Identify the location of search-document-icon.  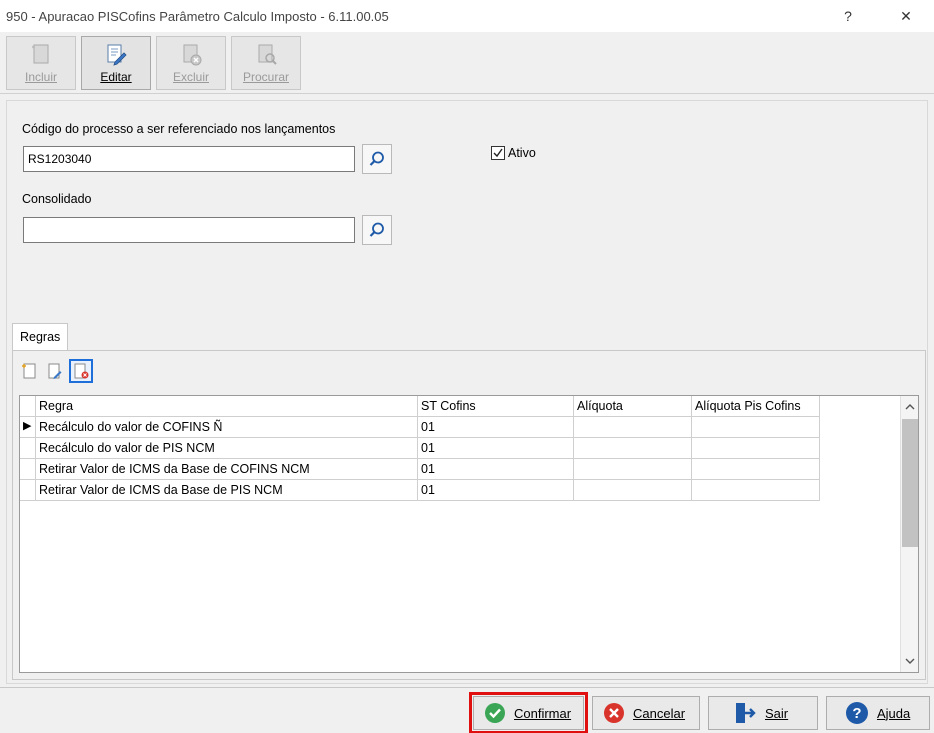
(267, 54).